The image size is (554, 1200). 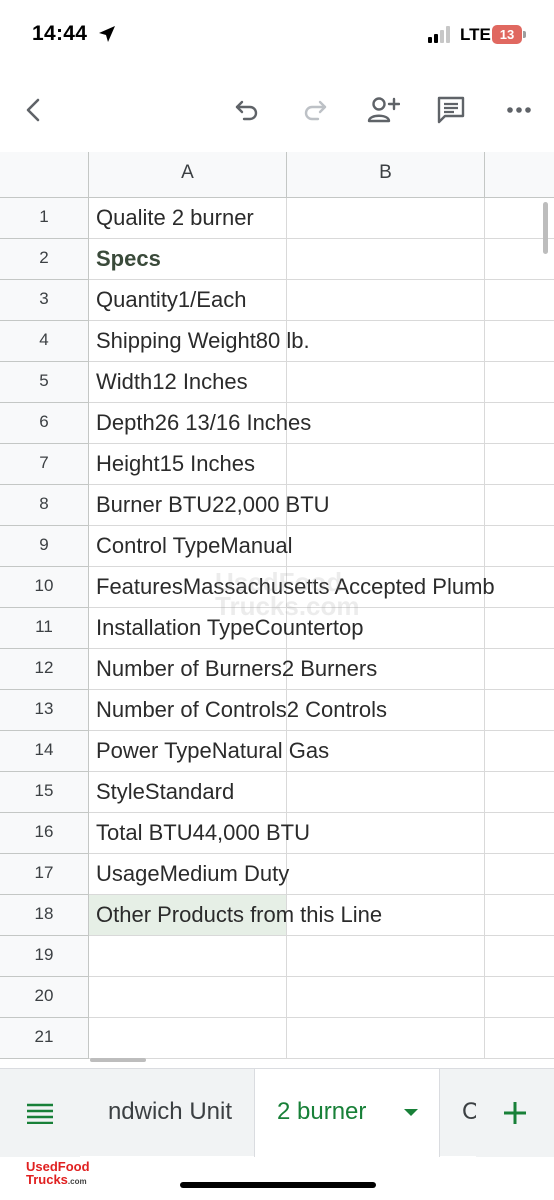 I want to click on vertical-scrollbar, so click(x=545, y=228).